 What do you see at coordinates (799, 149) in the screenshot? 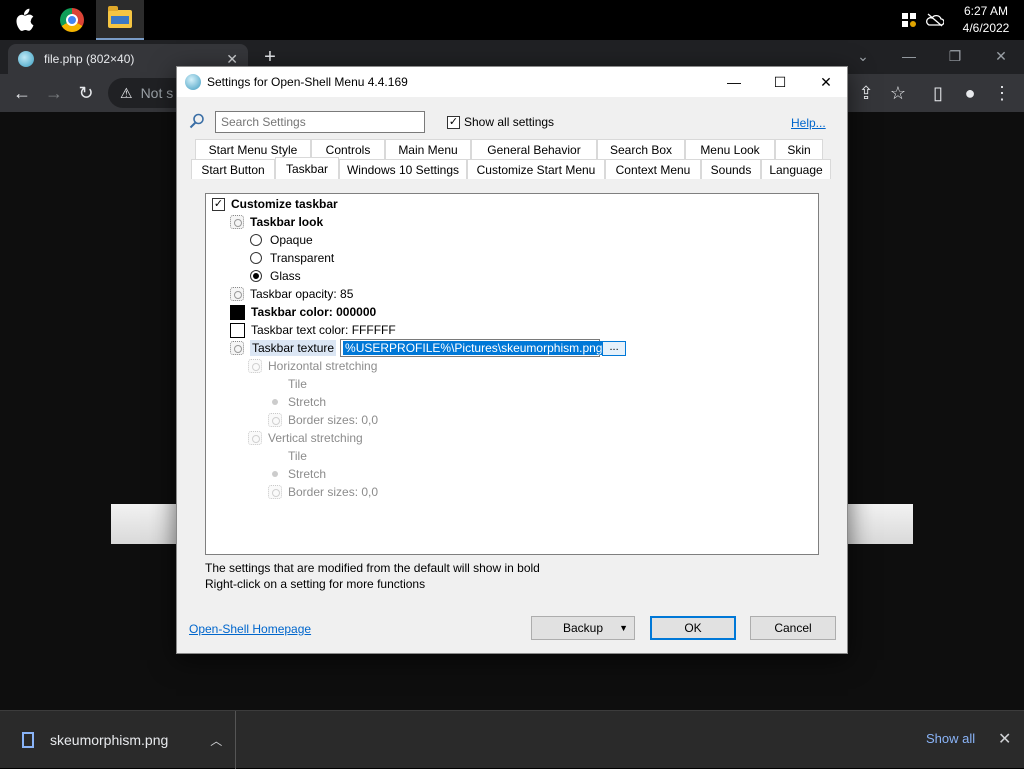
I see `tab-skin: Skin` at bounding box center [799, 149].